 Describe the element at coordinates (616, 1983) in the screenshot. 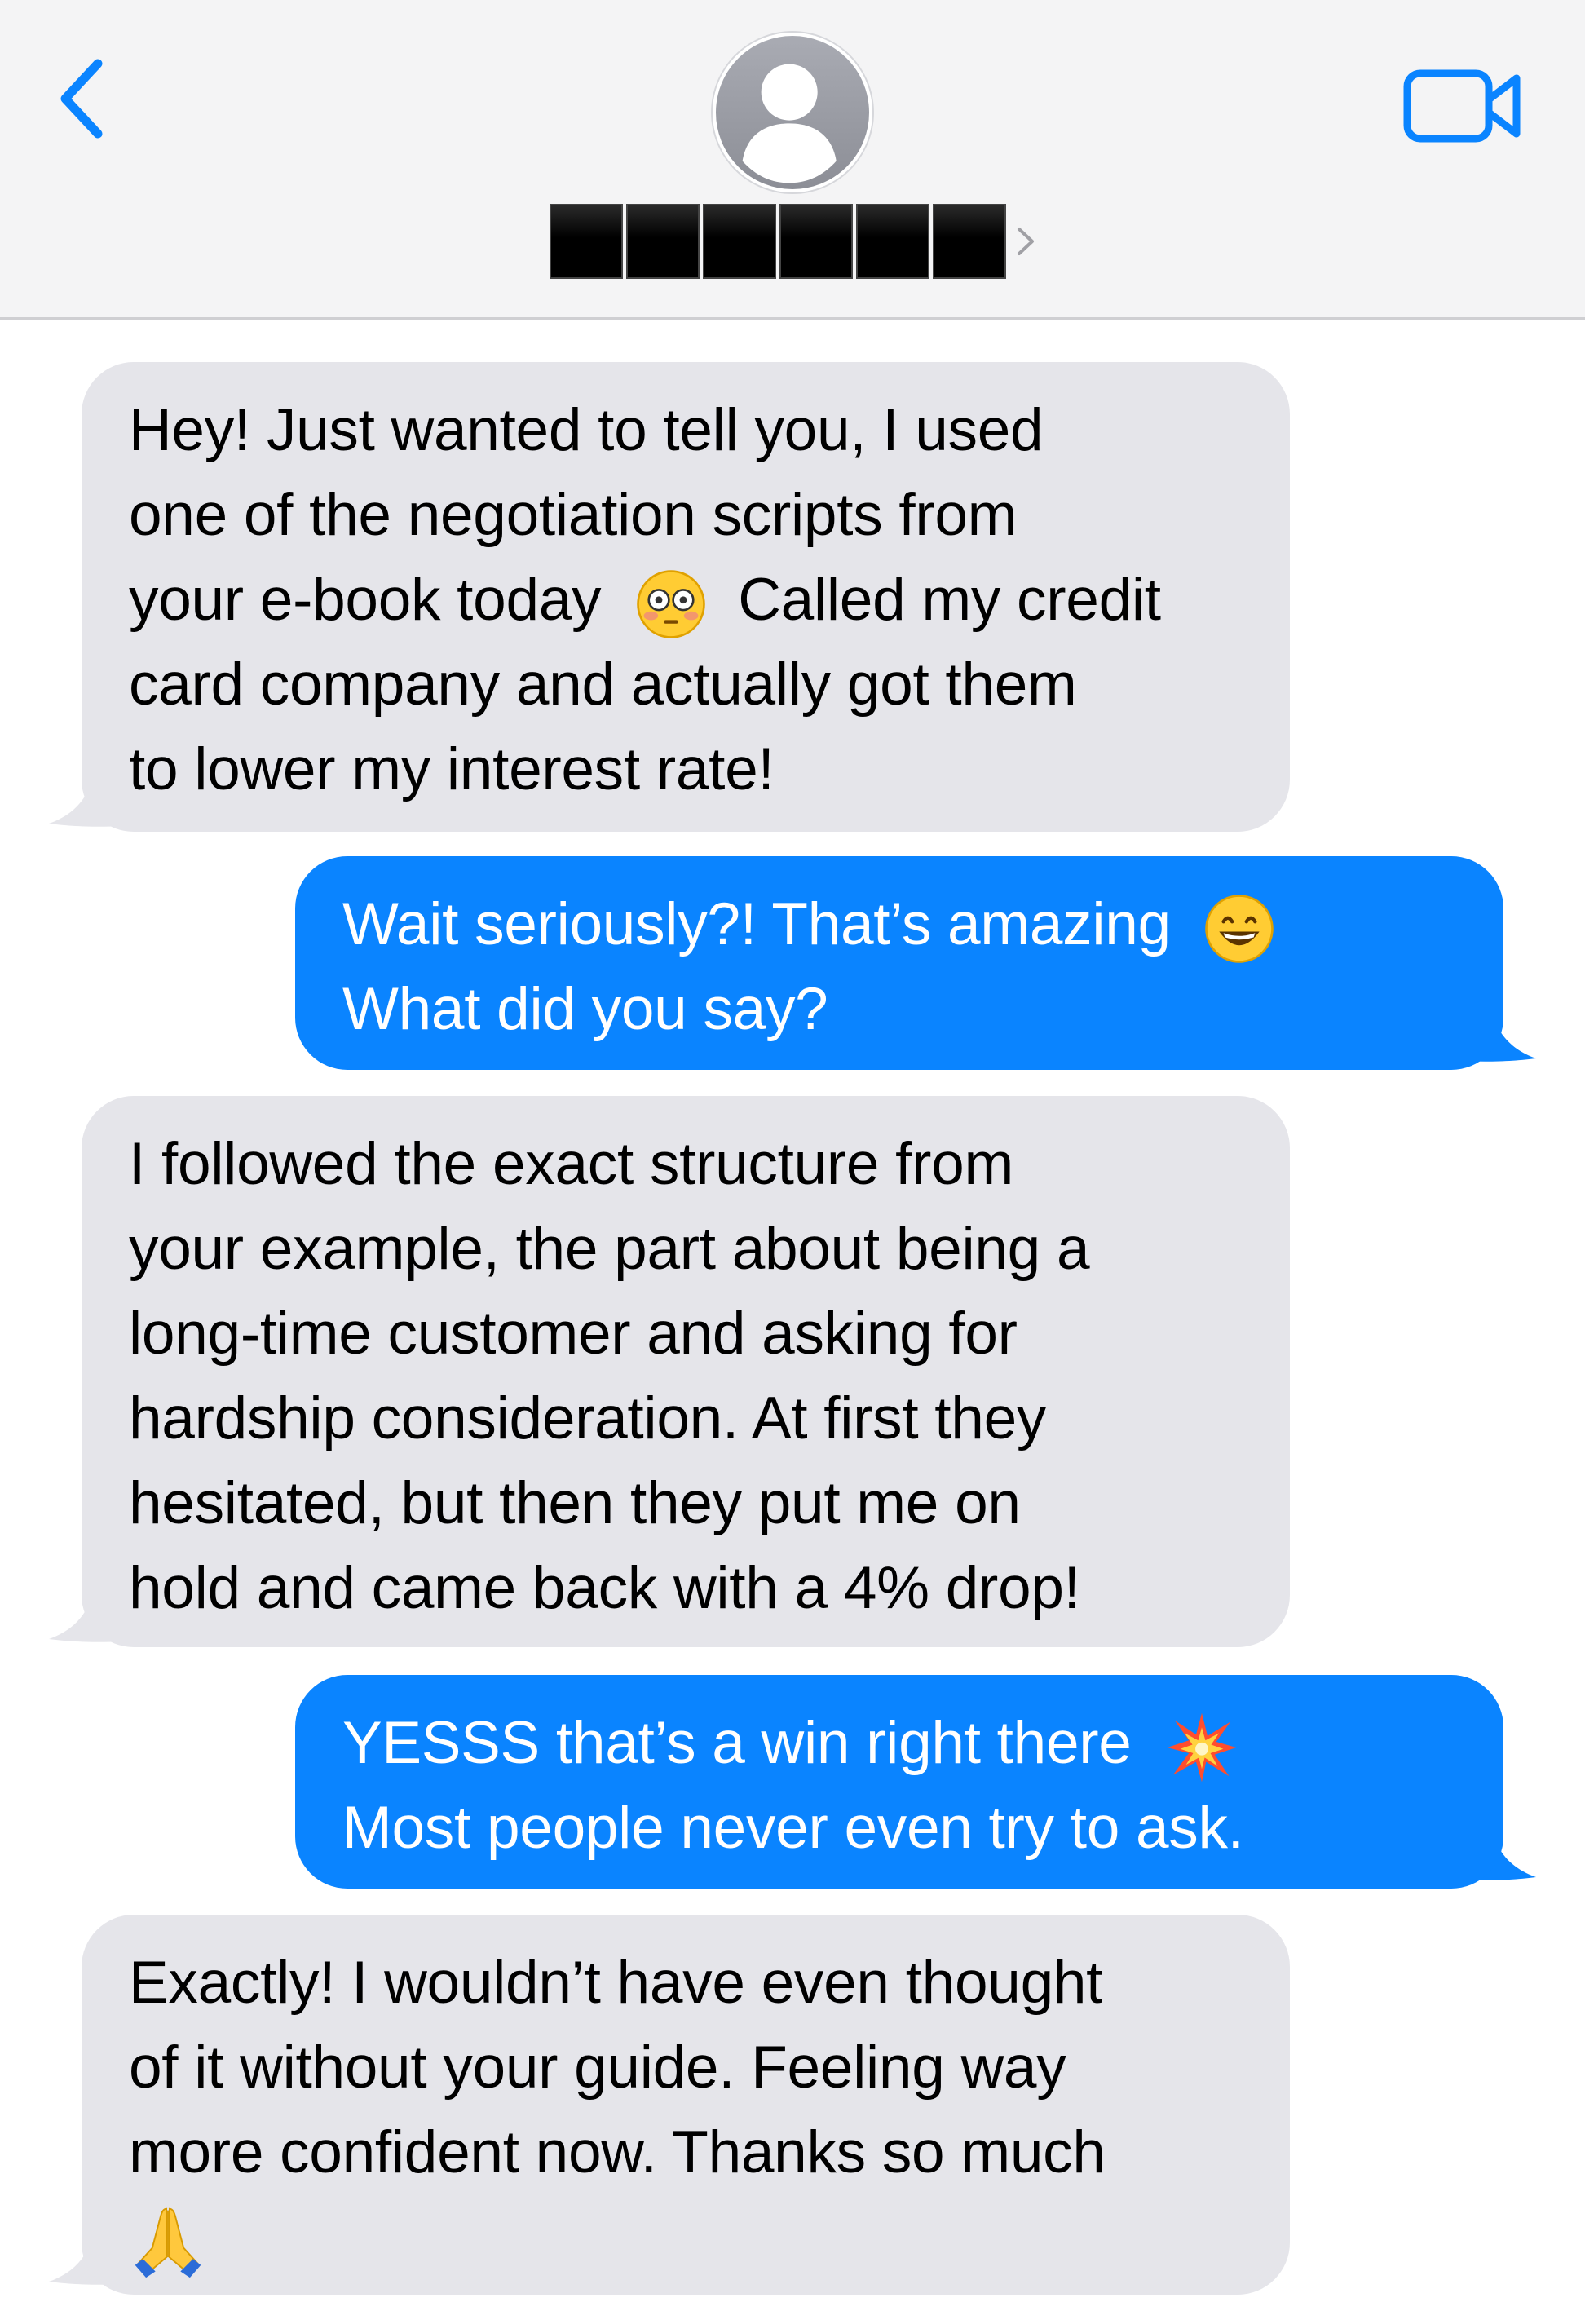

I see `message-line: Exactly! I wouldn’t have even thought` at that location.